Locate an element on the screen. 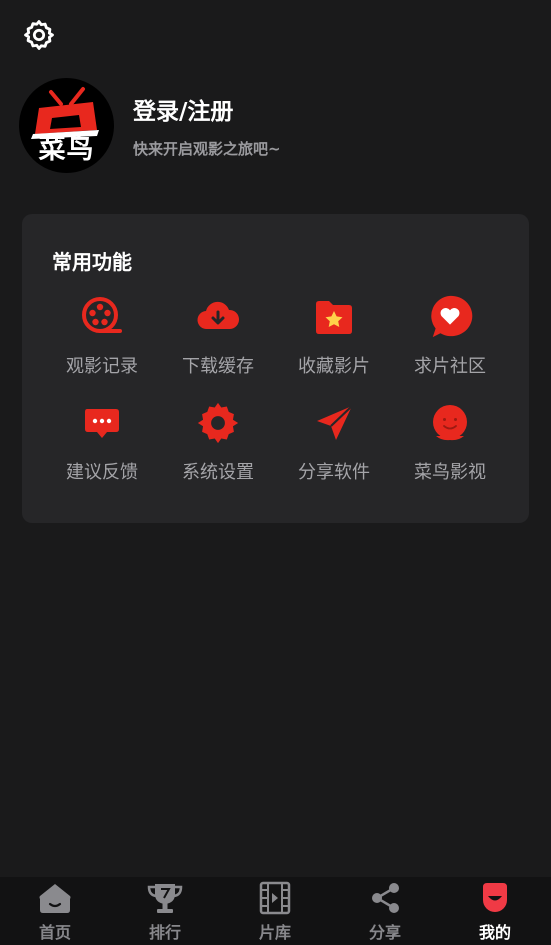 This screenshot has width=551, height=945. fn-label: 菜鸟影视 is located at coordinates (450, 472).